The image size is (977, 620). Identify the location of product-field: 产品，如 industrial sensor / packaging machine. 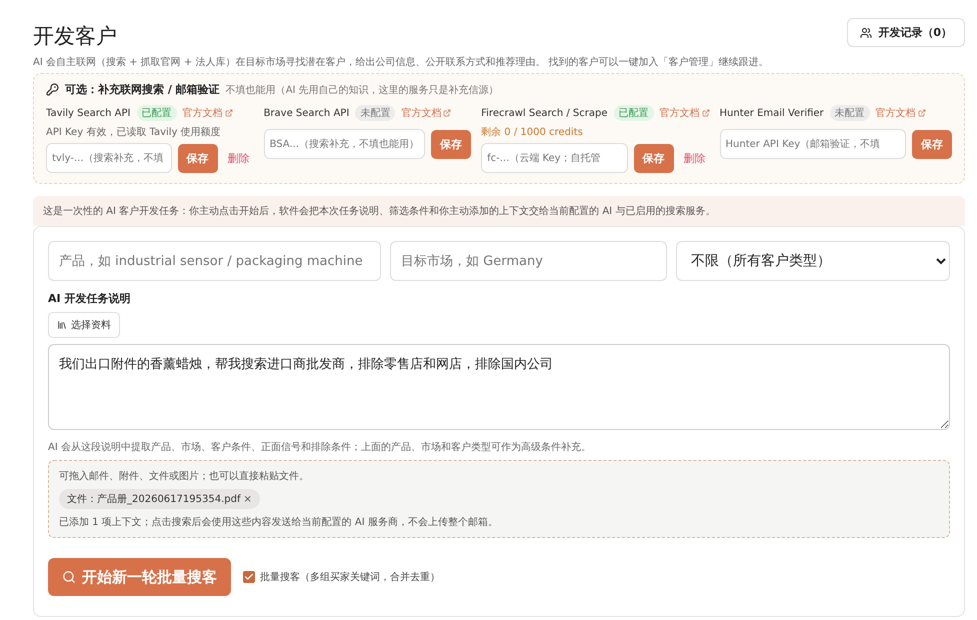
(214, 261).